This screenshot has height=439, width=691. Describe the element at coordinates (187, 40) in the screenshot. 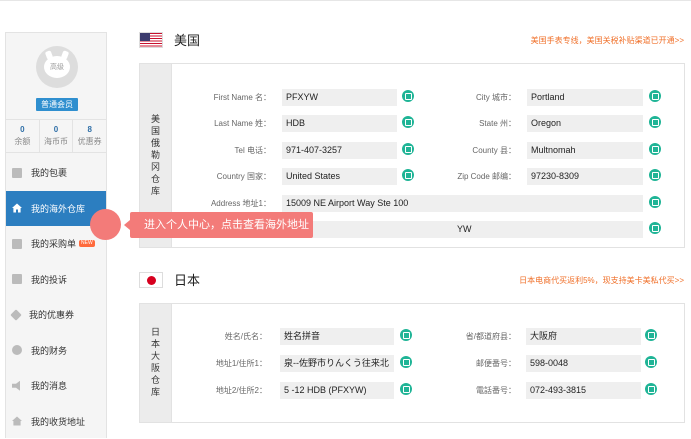

I see `usa-title: 美国` at that location.